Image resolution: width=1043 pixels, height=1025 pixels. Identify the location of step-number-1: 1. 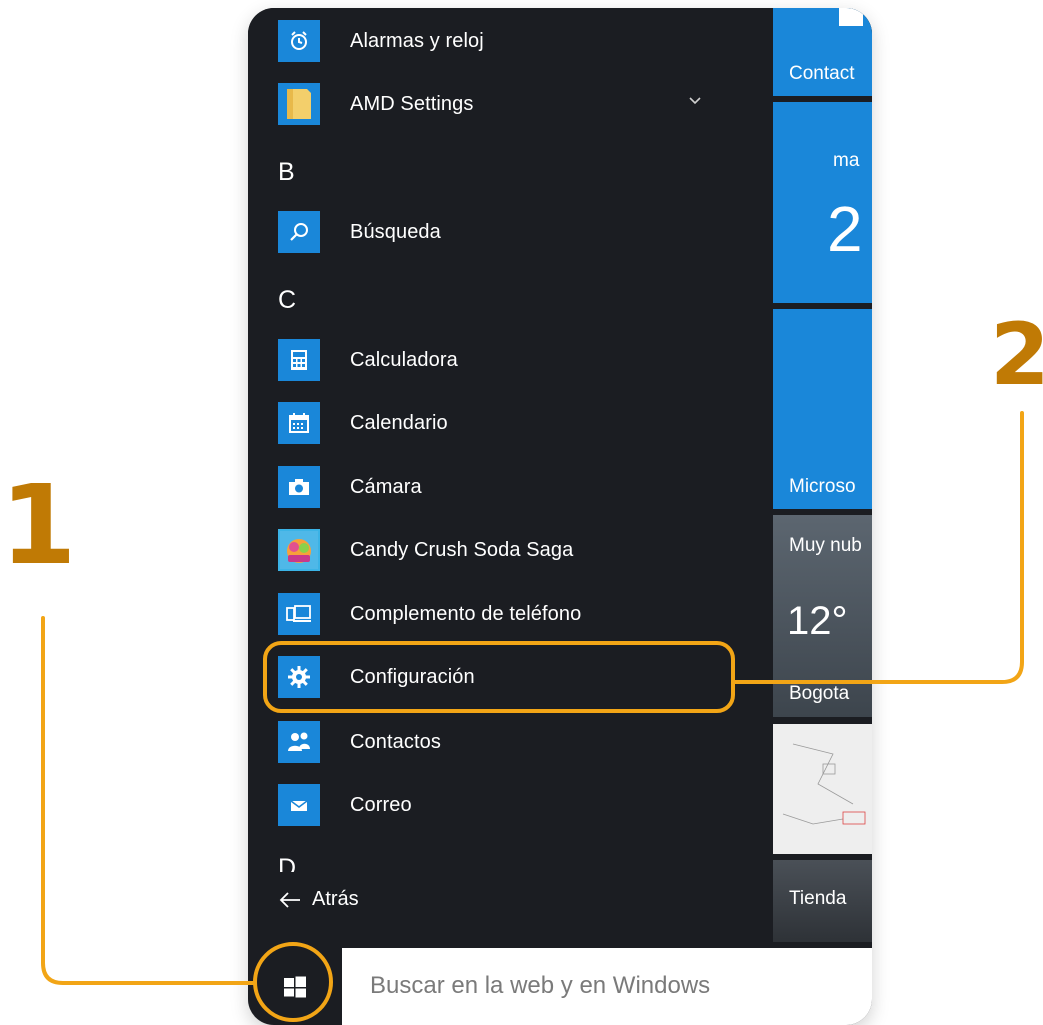
(38, 525).